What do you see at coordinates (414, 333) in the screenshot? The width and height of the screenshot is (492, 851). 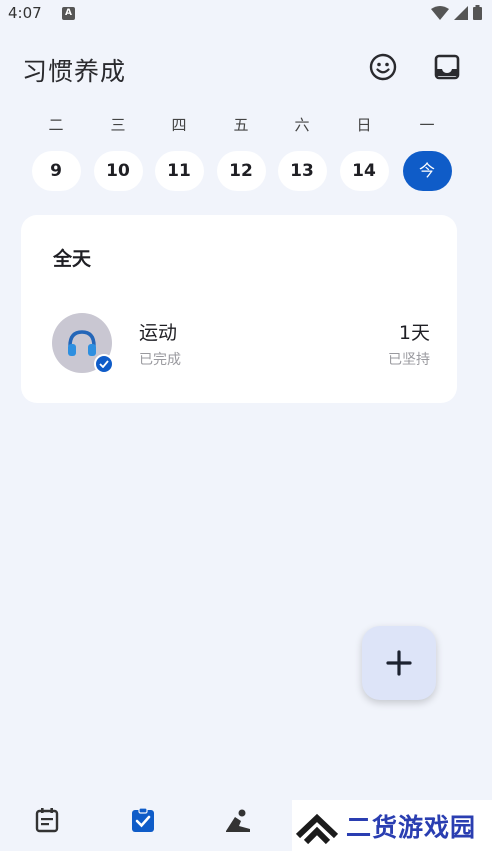 I see `streak-value: 1天` at bounding box center [414, 333].